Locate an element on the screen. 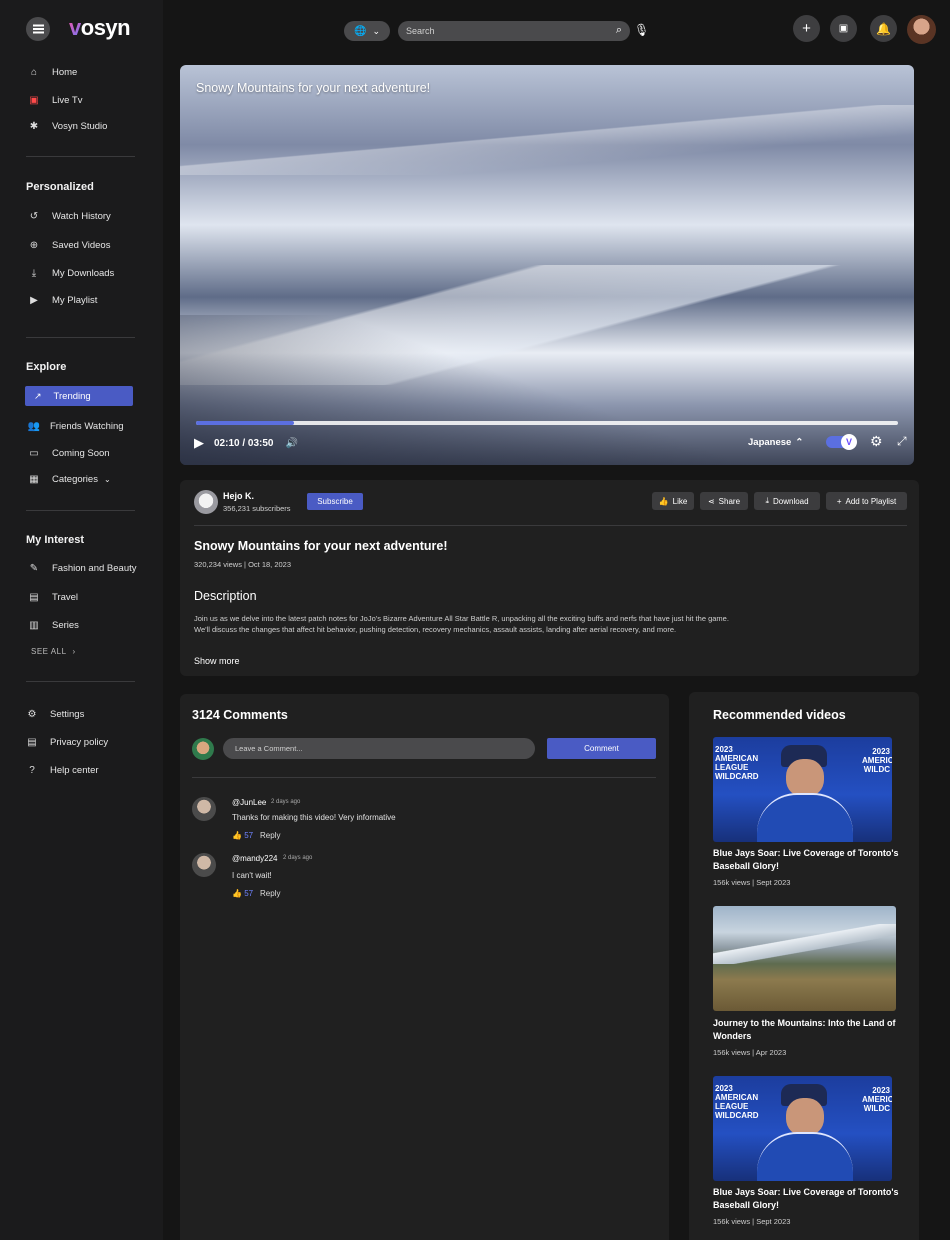 This screenshot has width=950, height=1240. dubbing-toggle: V is located at coordinates (841, 442).